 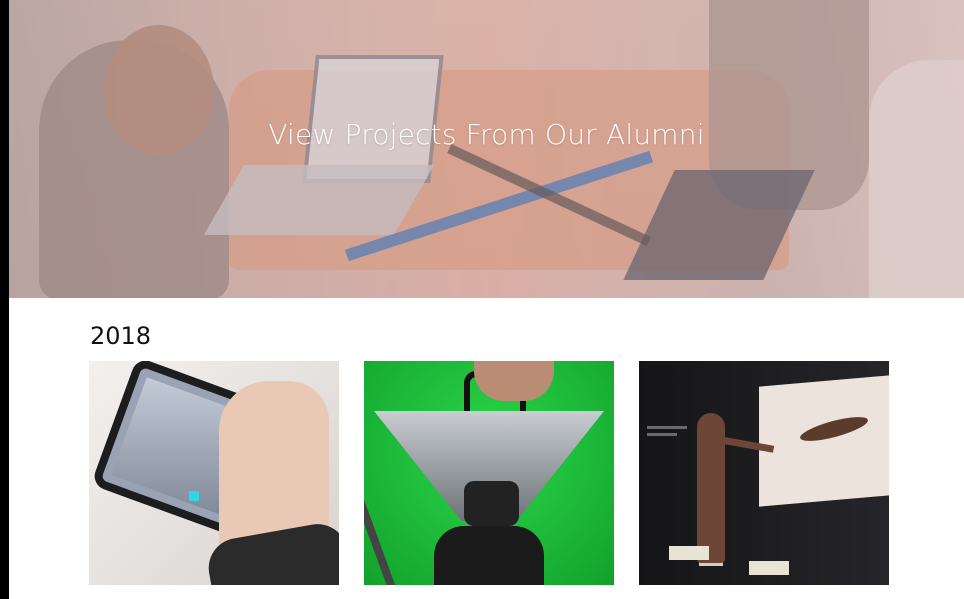 I want to click on camera-image, so click(x=491, y=503).